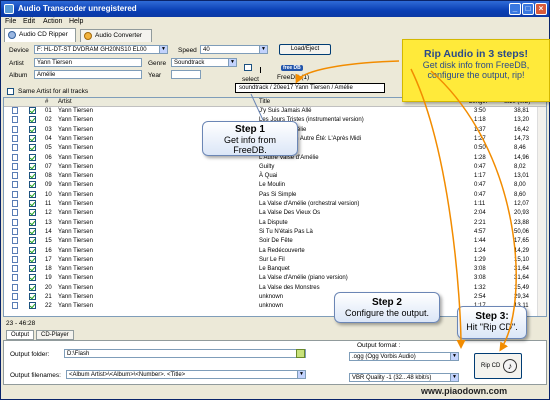  What do you see at coordinates (347, 72) in the screenshot?
I see `arrow-to-freedb` at bounding box center [347, 72].